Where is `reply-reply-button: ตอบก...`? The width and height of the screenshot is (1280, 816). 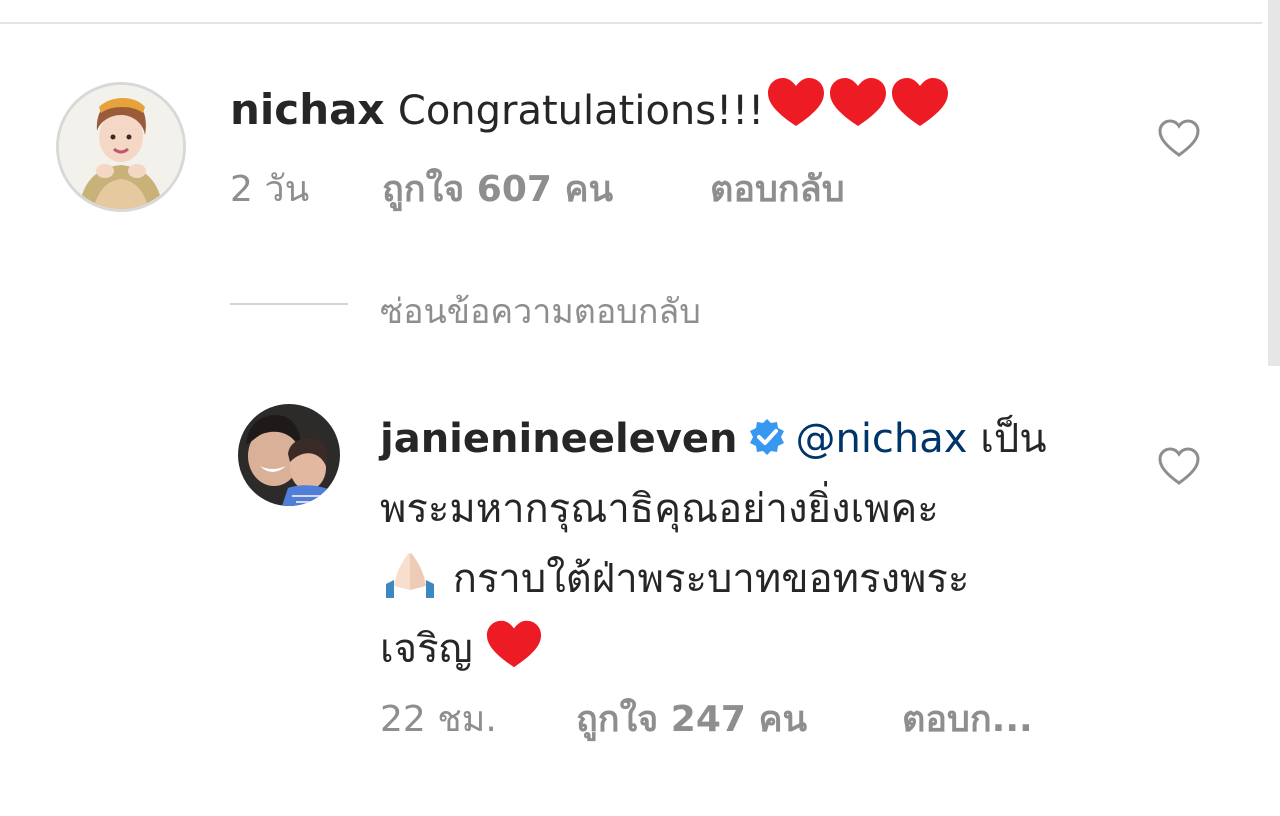 reply-reply-button: ตอบก... is located at coordinates (967, 718).